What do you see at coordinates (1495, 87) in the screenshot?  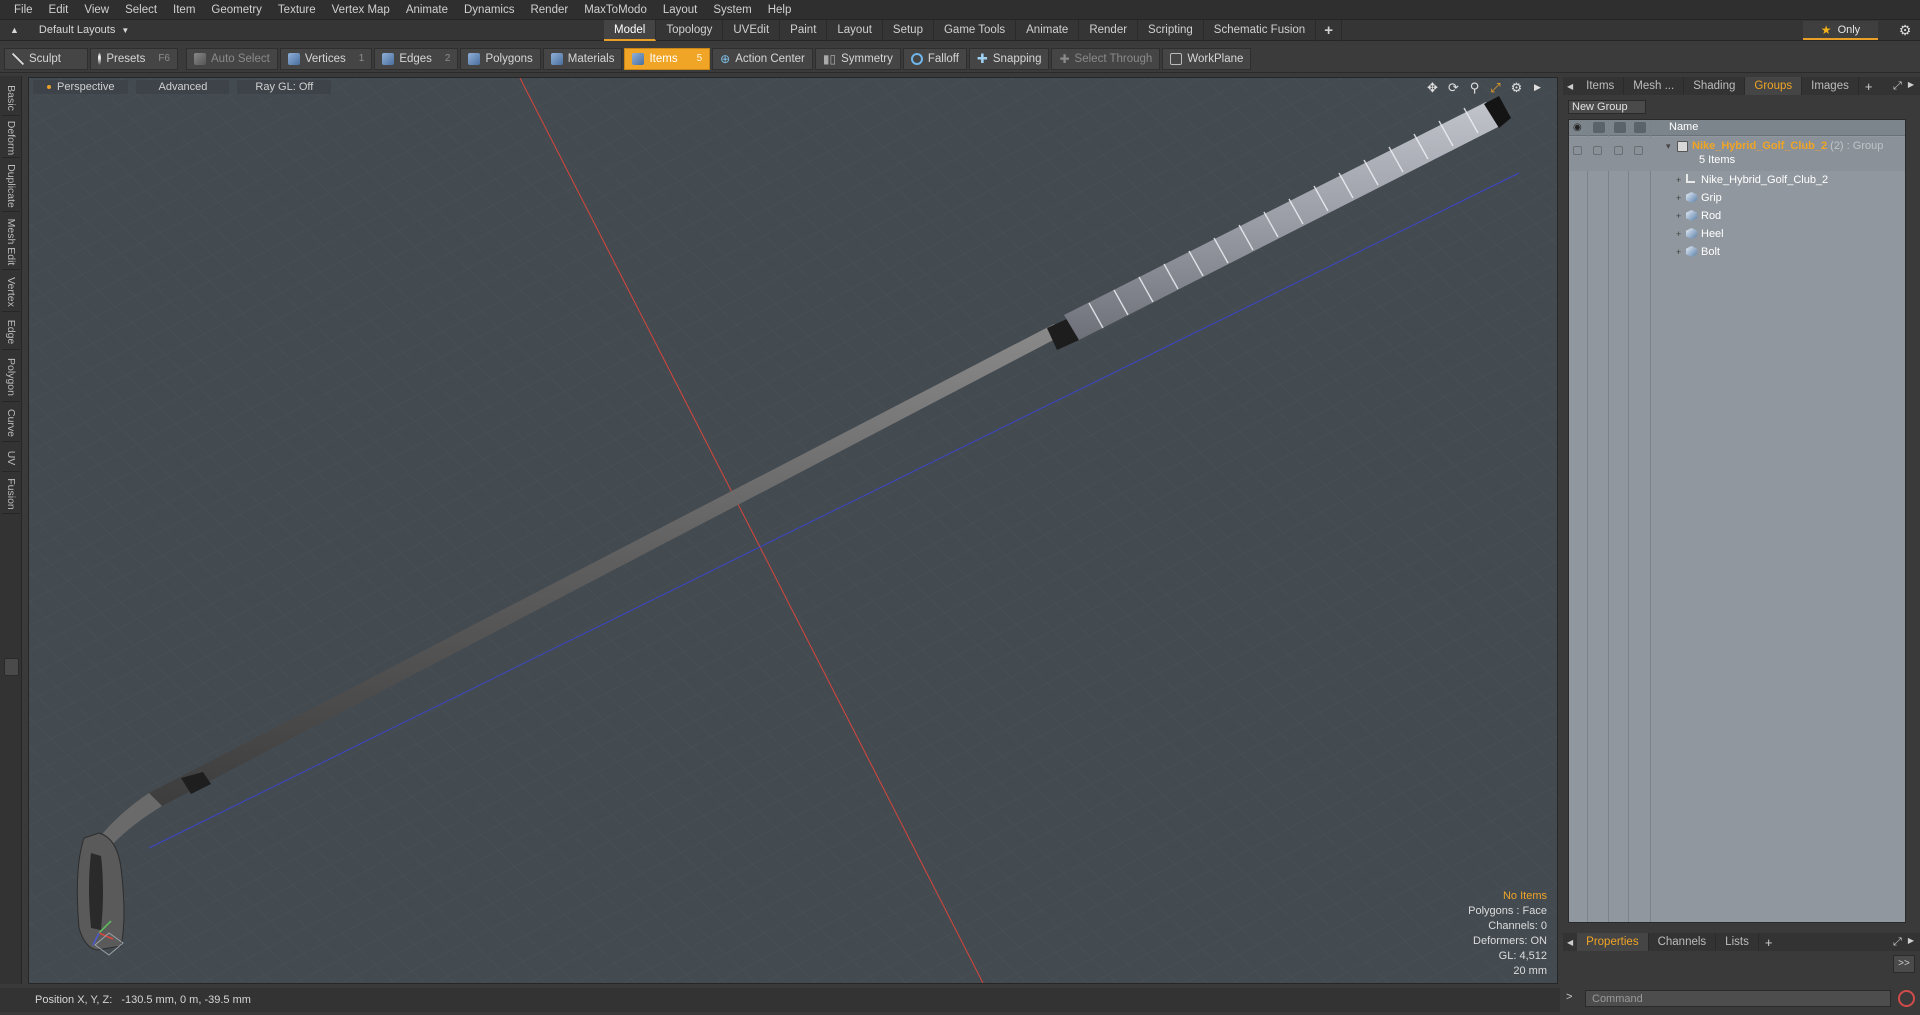 I see `fit-view-icon: ⤢` at bounding box center [1495, 87].